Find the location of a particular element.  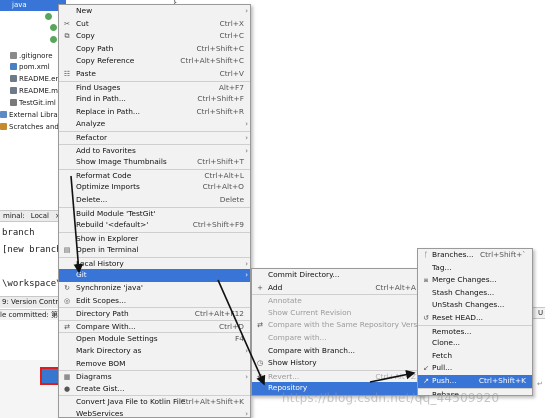

edit-scopes-icon: ◎ is located at coordinates (67, 300).